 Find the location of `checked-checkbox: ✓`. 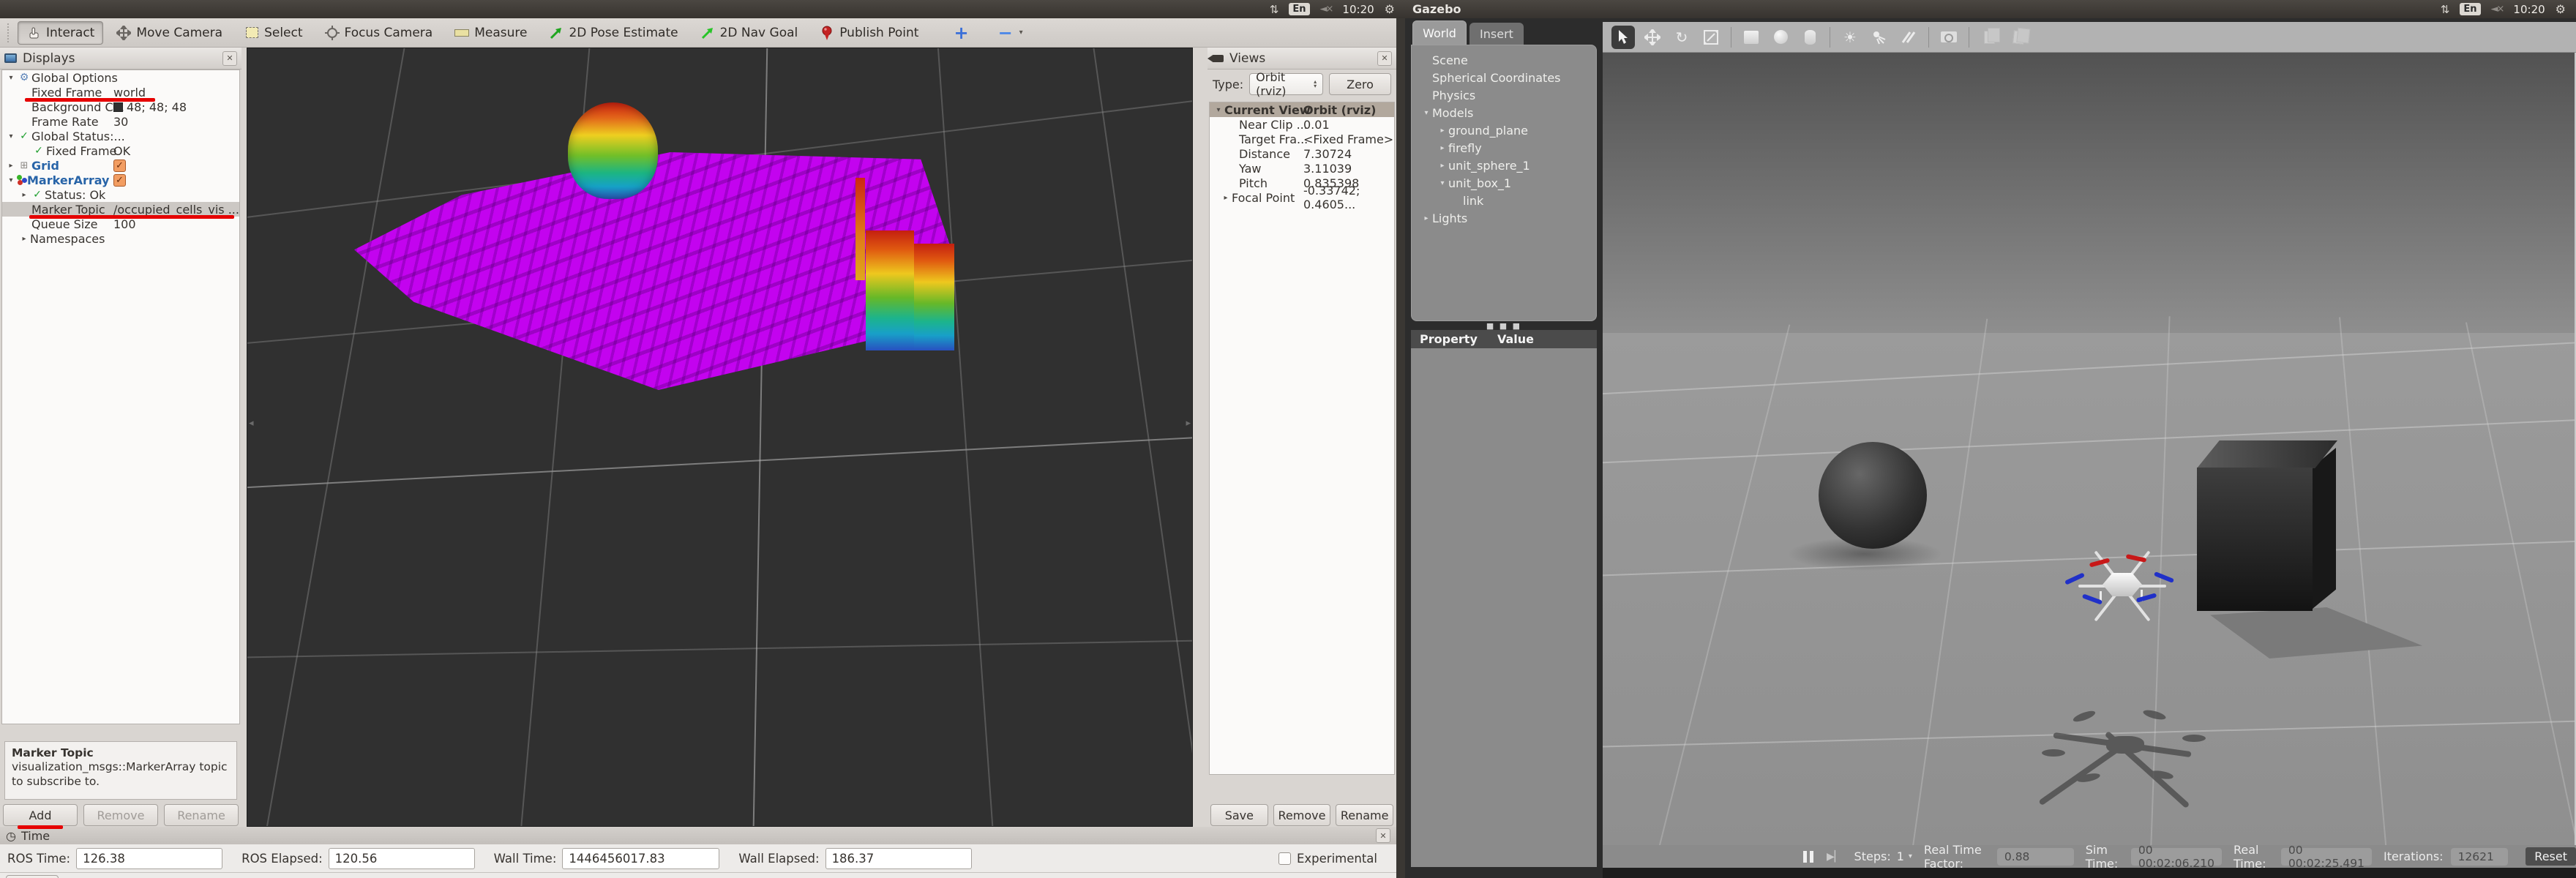

checked-checkbox: ✓ is located at coordinates (119, 180).